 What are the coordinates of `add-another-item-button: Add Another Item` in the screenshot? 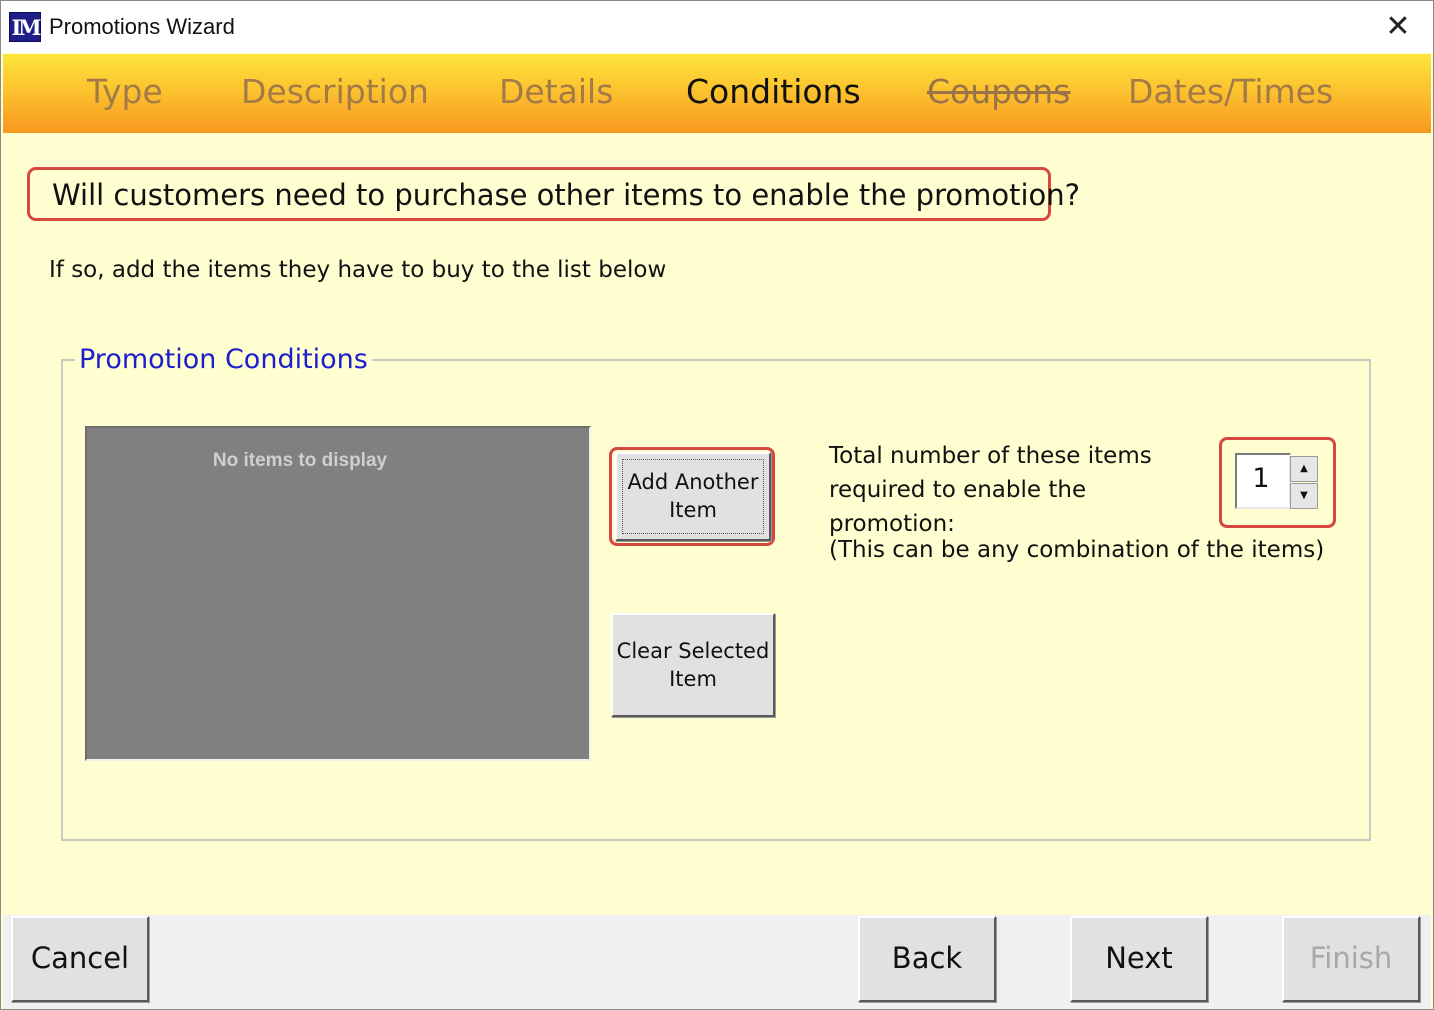 It's located at (693, 496).